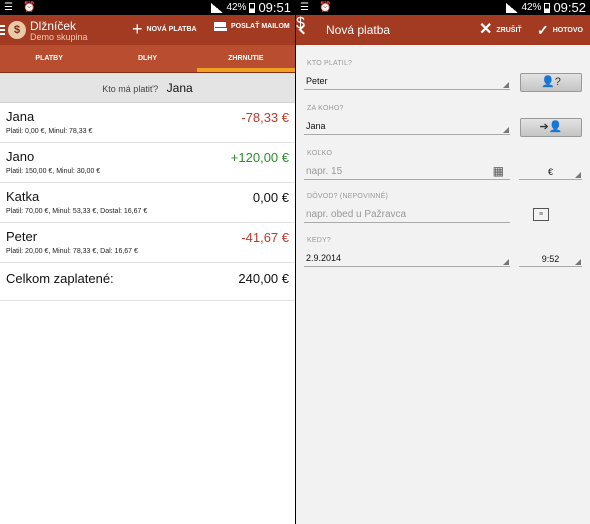  Describe the element at coordinates (49, 58) in the screenshot. I see `tab-payments: PLATBY` at that location.